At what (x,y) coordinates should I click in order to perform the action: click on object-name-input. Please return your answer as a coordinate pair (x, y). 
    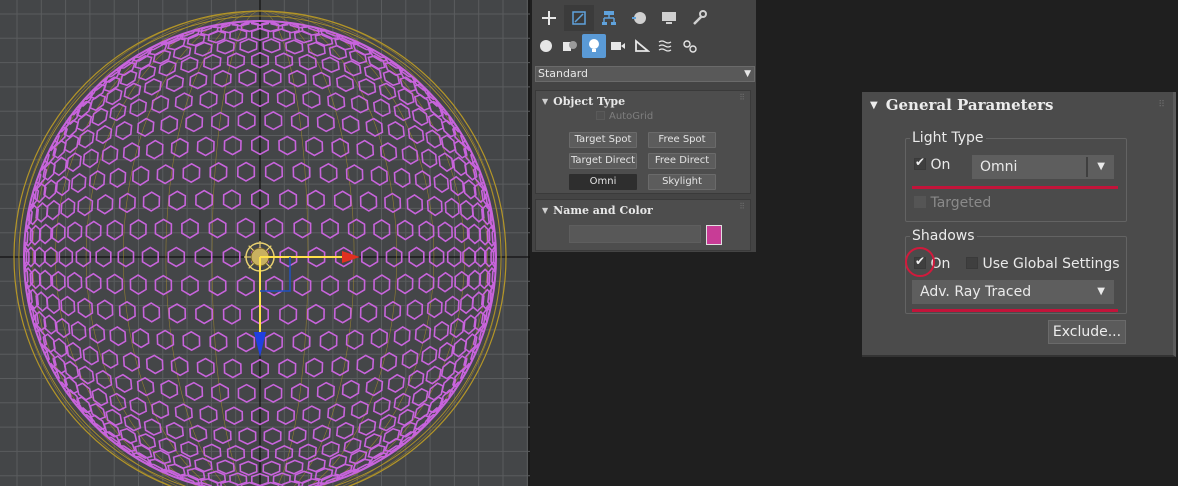
    Looking at the image, I should click on (635, 234).